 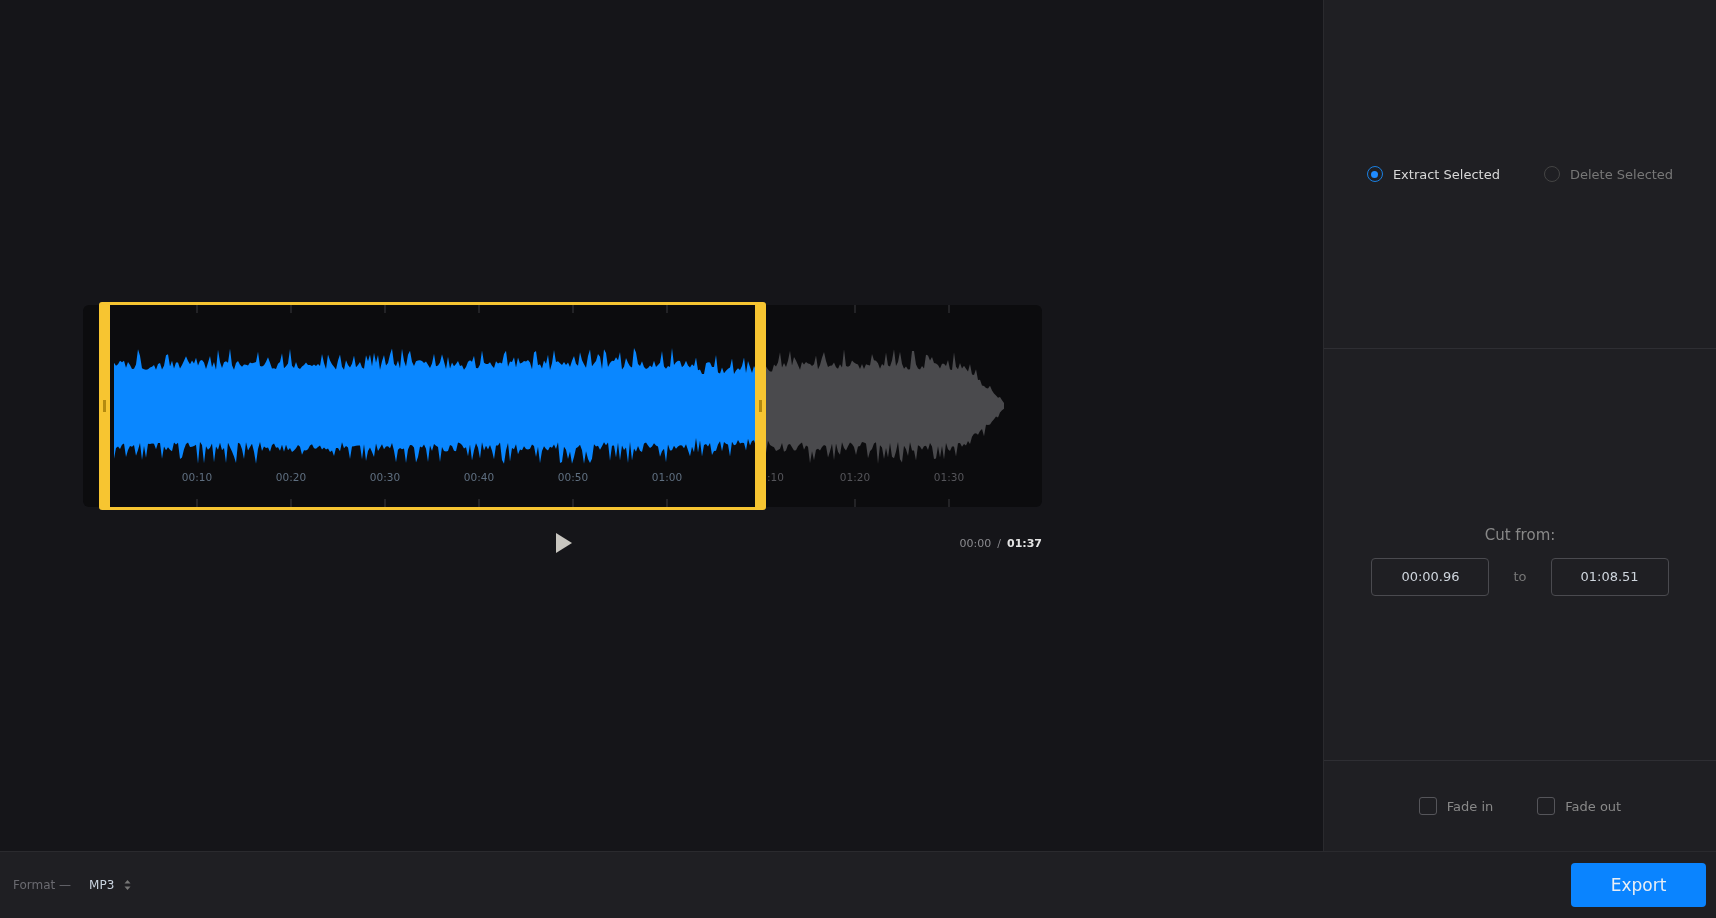 What do you see at coordinates (291, 477) in the screenshot?
I see `tick-label: 00:20` at bounding box center [291, 477].